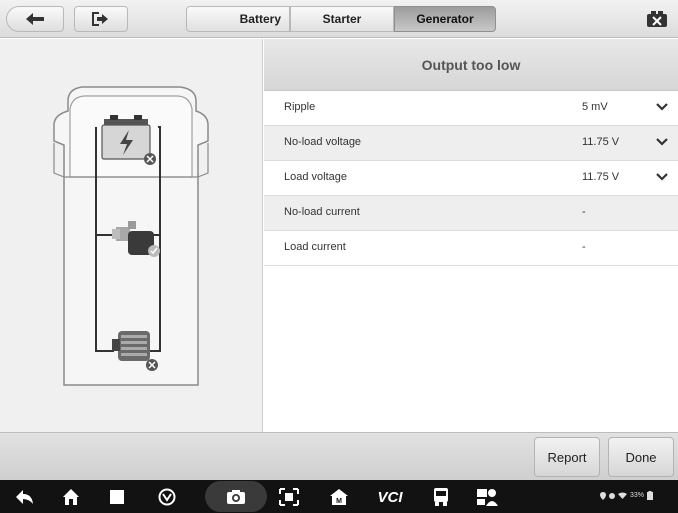 The height and width of the screenshot is (513, 678). I want to click on camera-icon, so click(236, 497).